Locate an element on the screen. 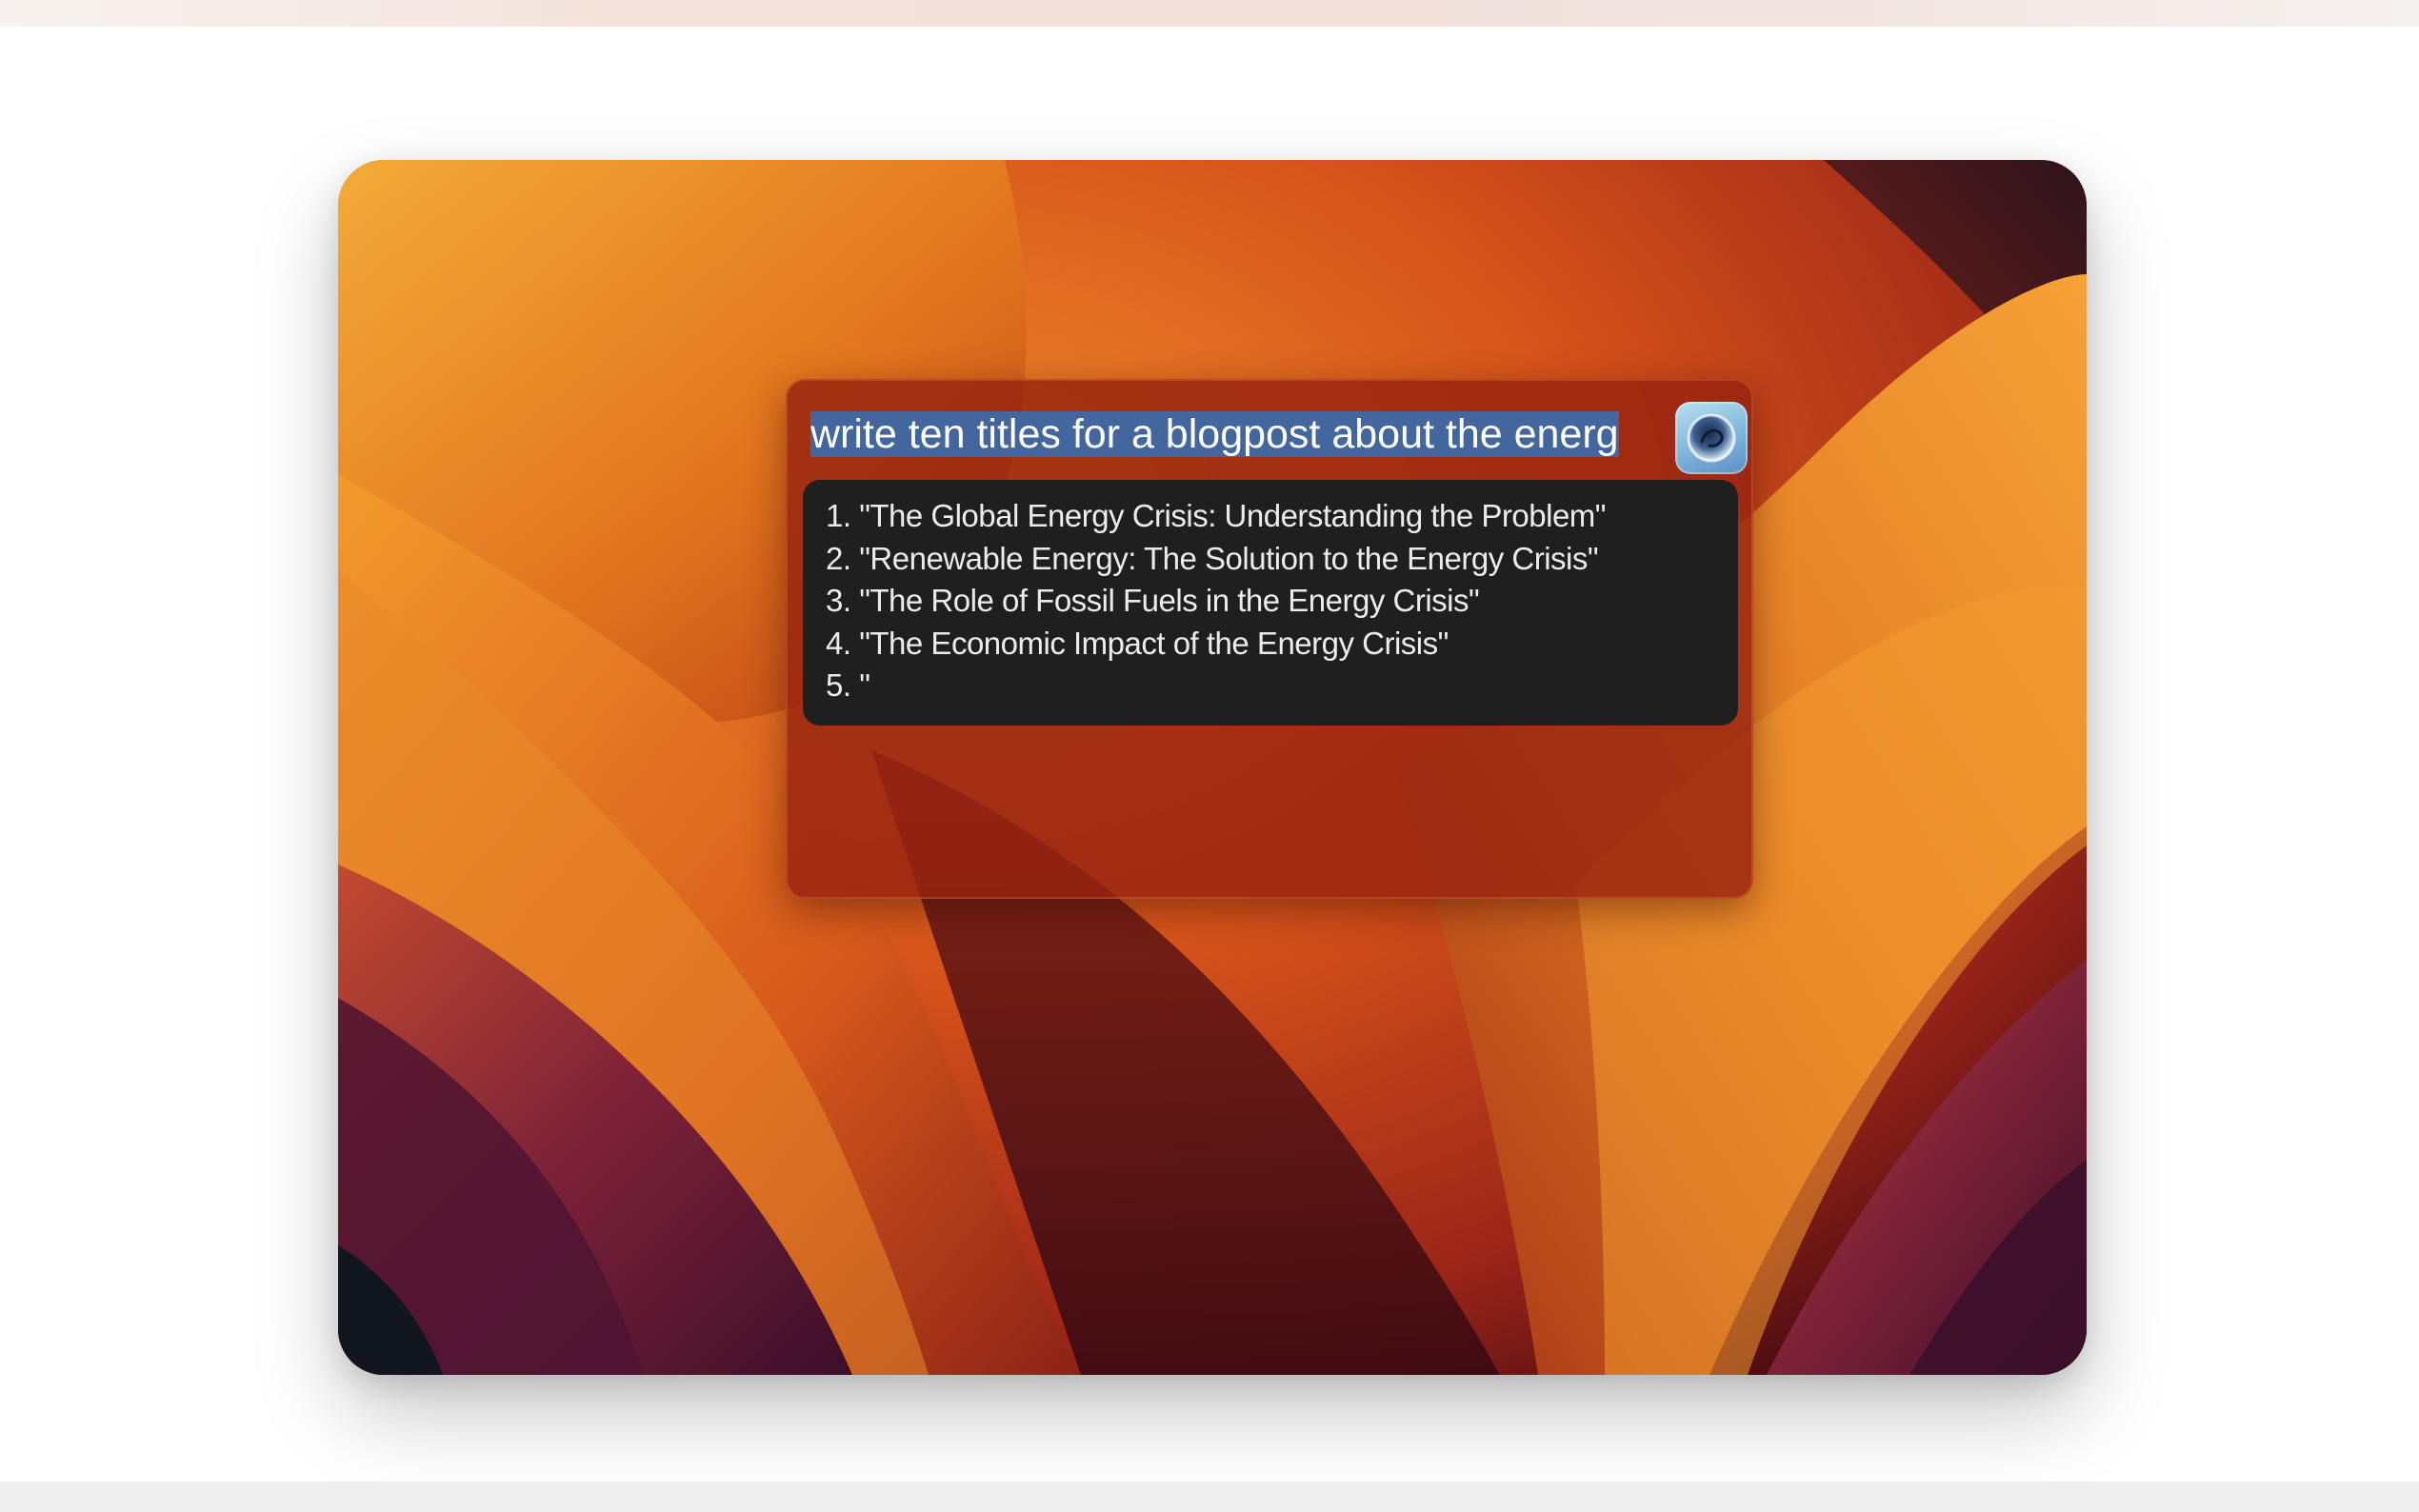 Image resolution: width=2419 pixels, height=1512 pixels. assistant-button is located at coordinates (1711, 438).